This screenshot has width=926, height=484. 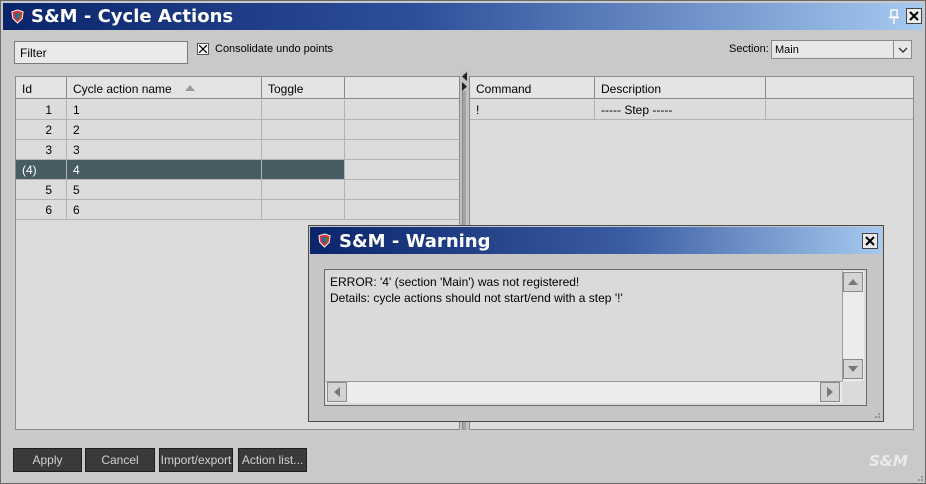 What do you see at coordinates (164, 150) in the screenshot?
I see `cell-name: 3` at bounding box center [164, 150].